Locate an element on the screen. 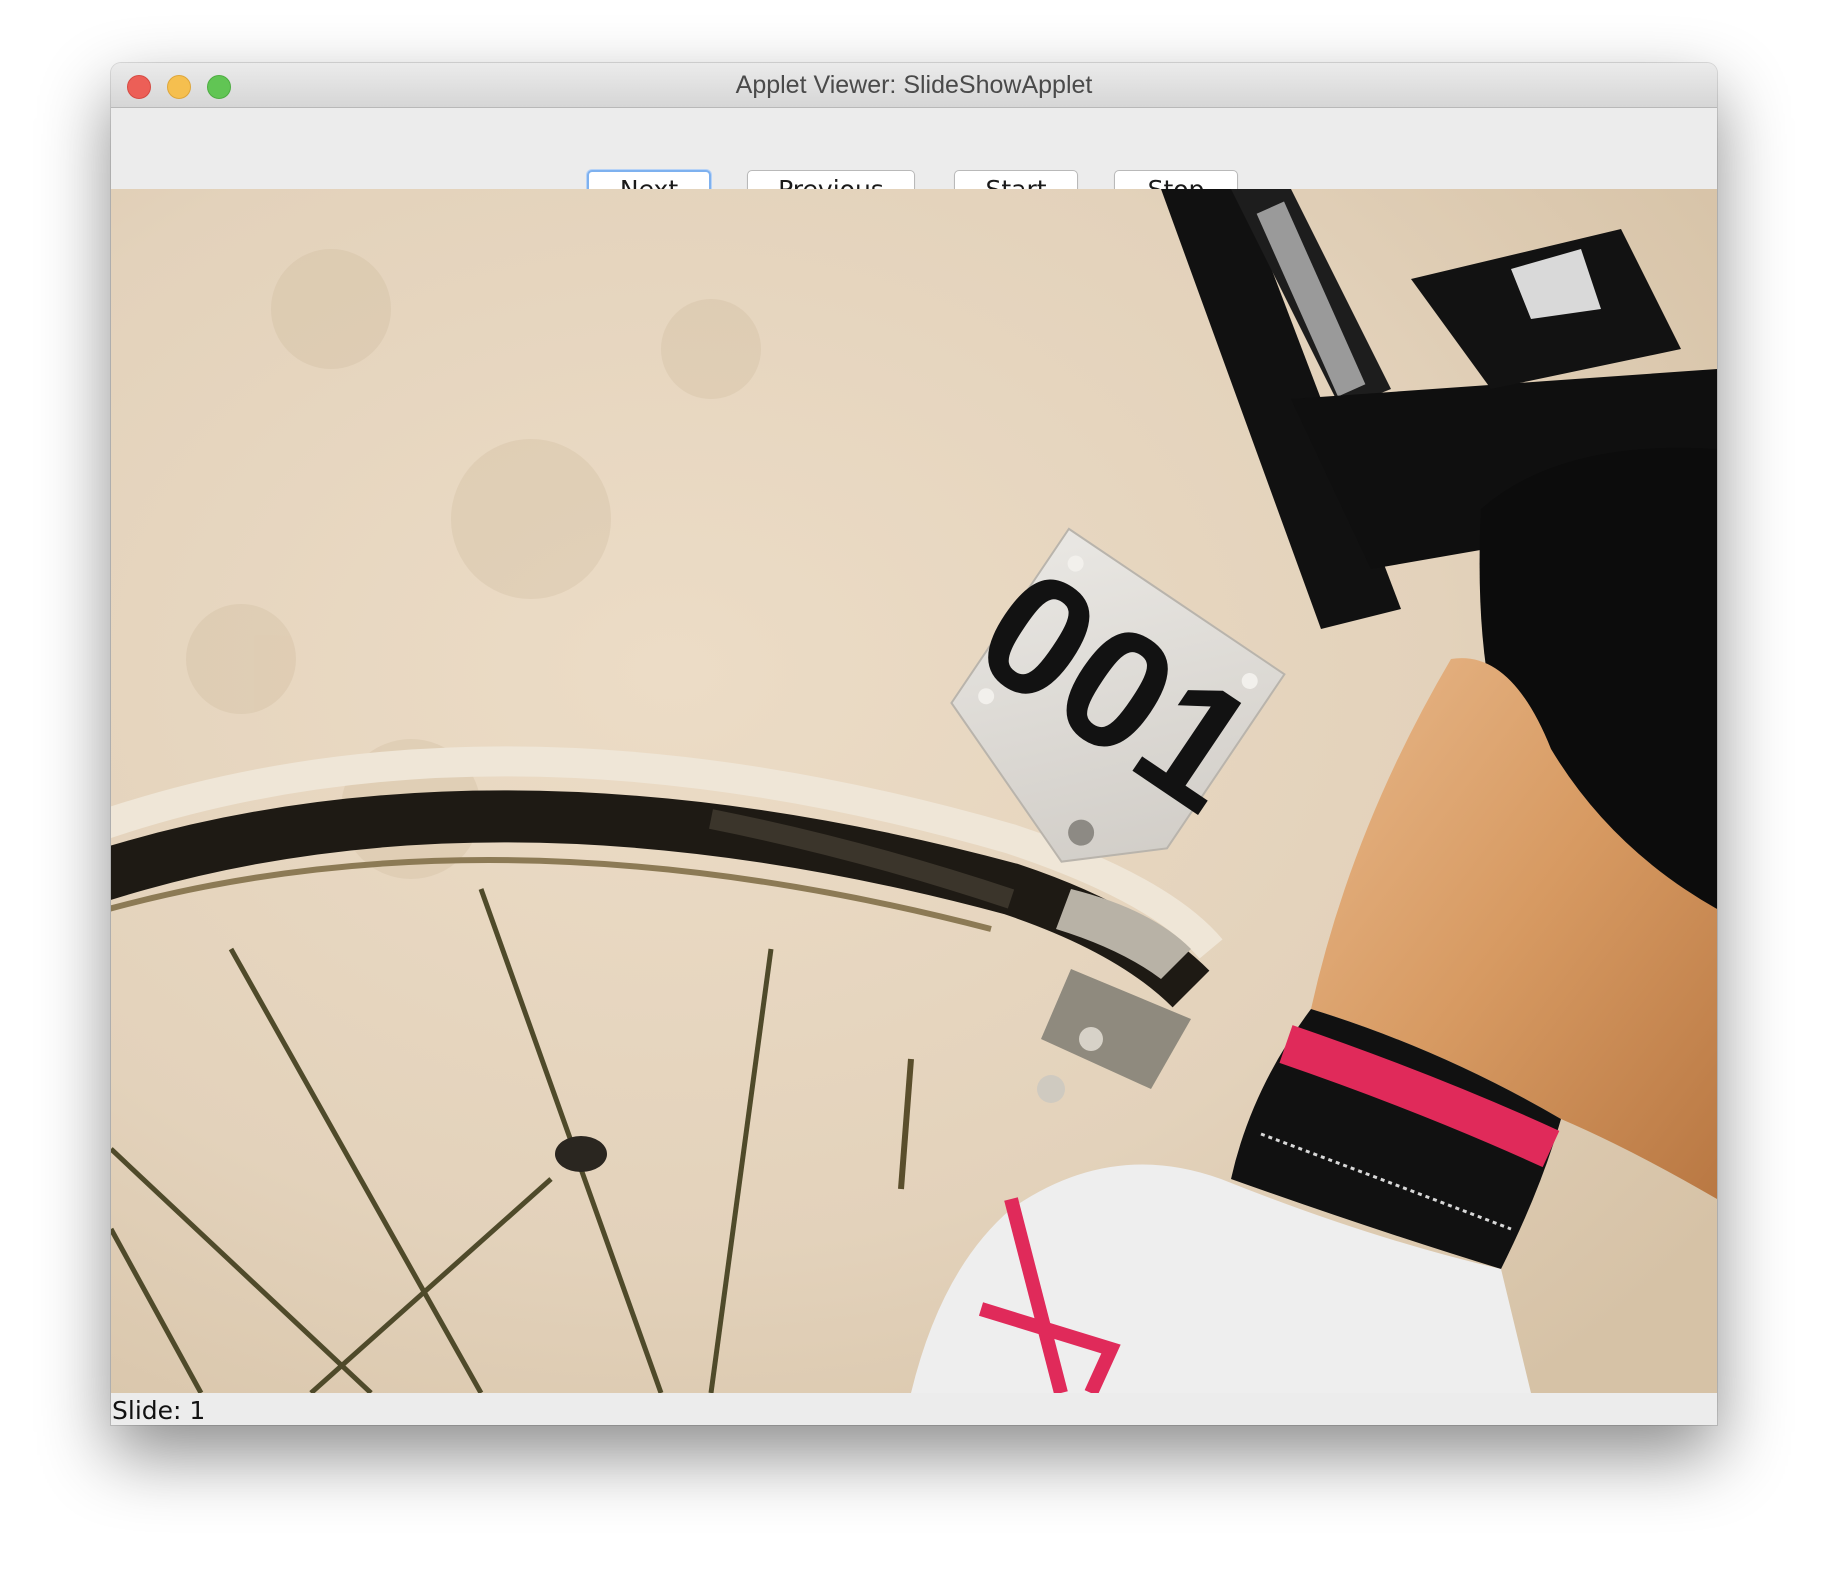 The image size is (1824, 1580). slide-counter: Slide: 1 is located at coordinates (159, 1410).